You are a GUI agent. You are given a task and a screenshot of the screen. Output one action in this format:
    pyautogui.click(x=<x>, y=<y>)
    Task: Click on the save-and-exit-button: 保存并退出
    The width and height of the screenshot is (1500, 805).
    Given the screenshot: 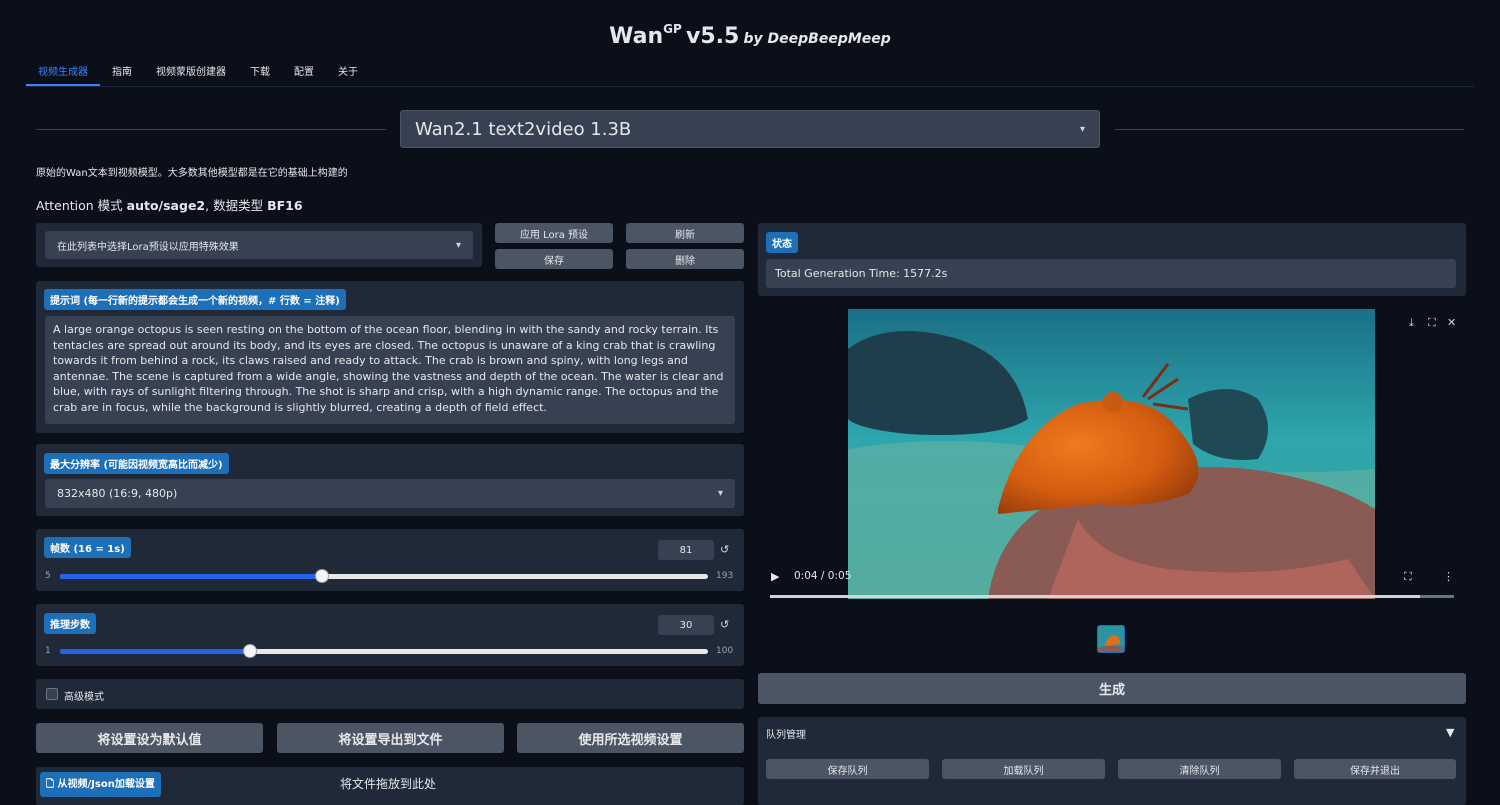 What is the action you would take?
    pyautogui.click(x=1375, y=769)
    